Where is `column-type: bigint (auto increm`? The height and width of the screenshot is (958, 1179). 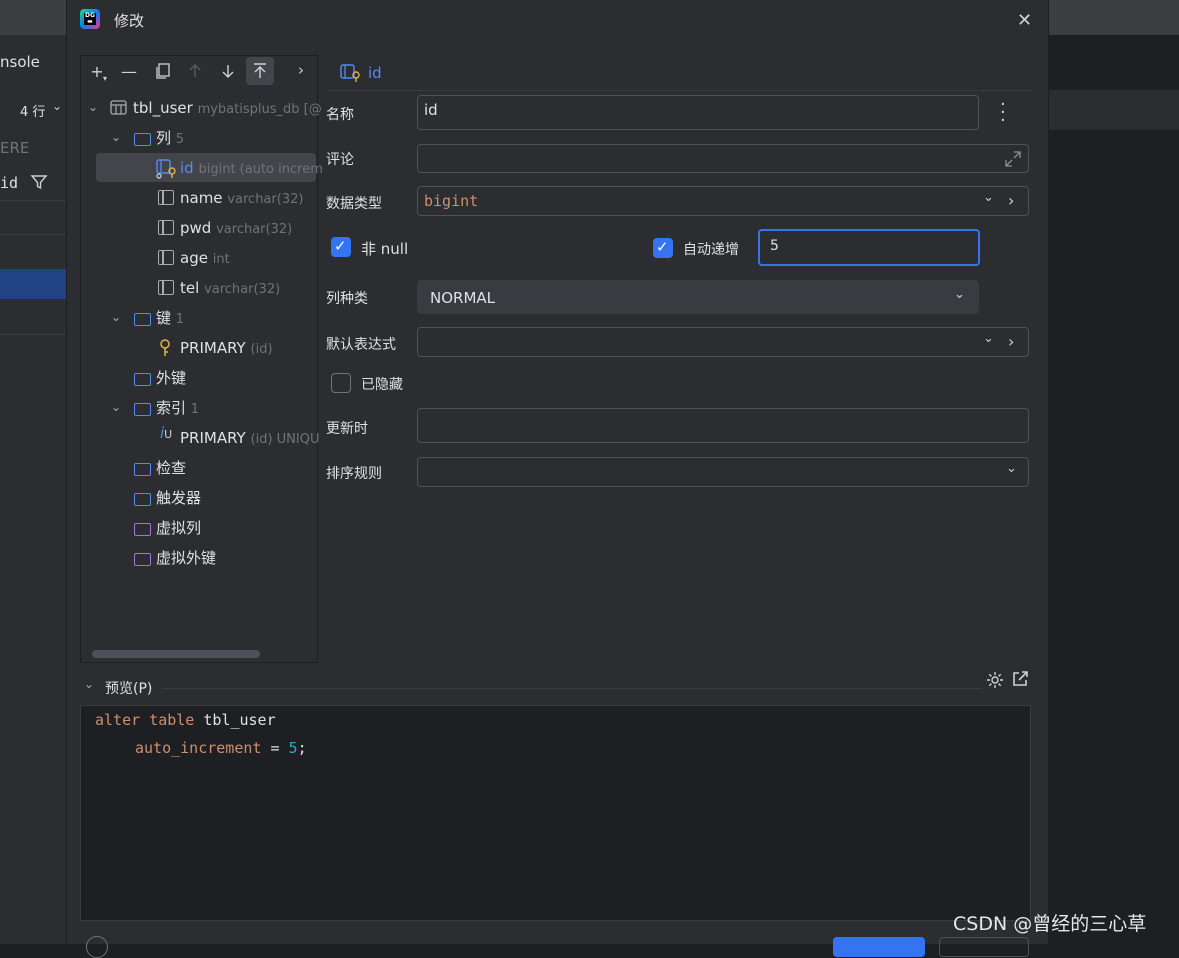 column-type: bigint (auto increm is located at coordinates (260, 169).